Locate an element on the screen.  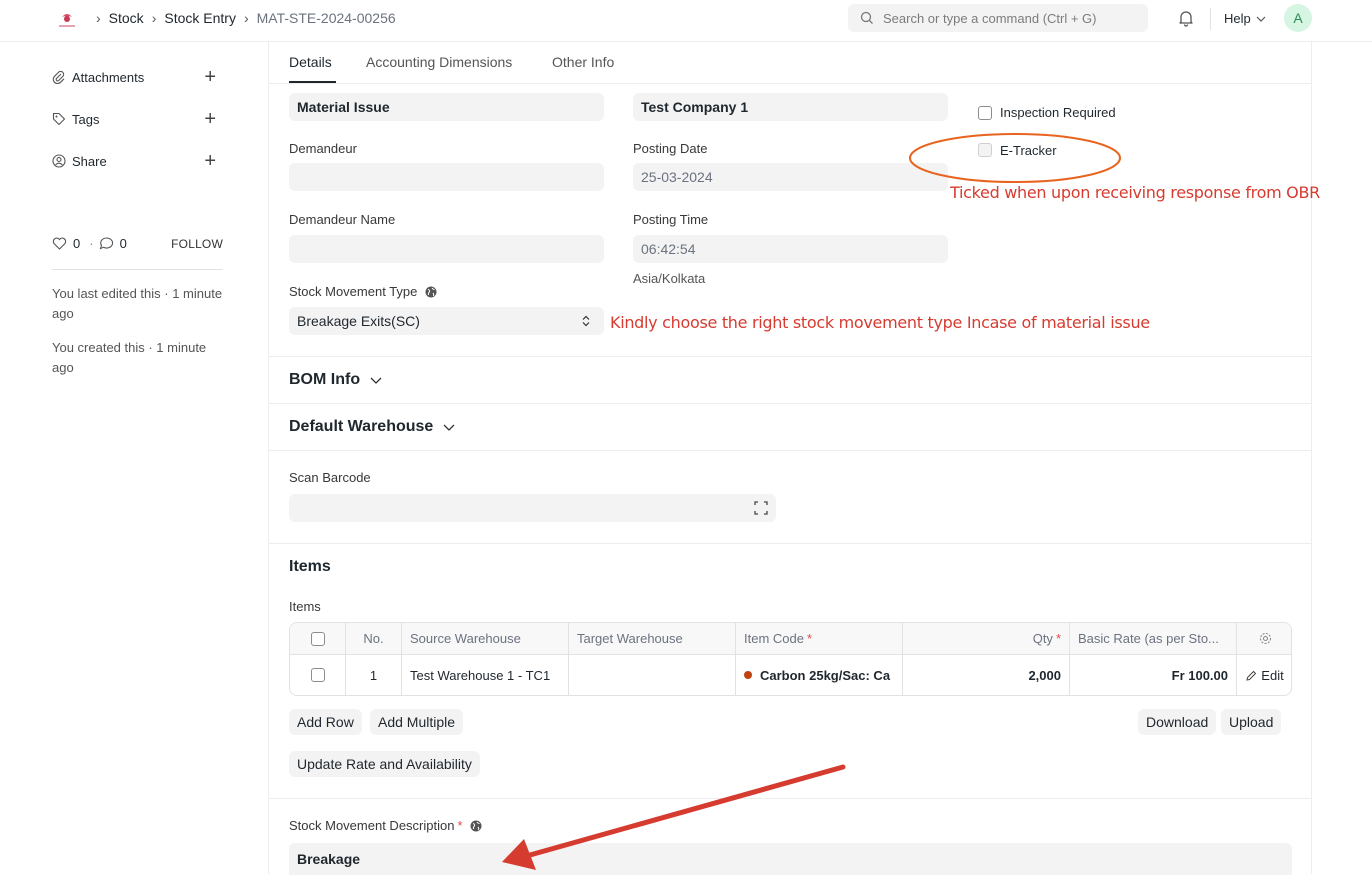
row-target-warehouse is located at coordinates (652, 675).